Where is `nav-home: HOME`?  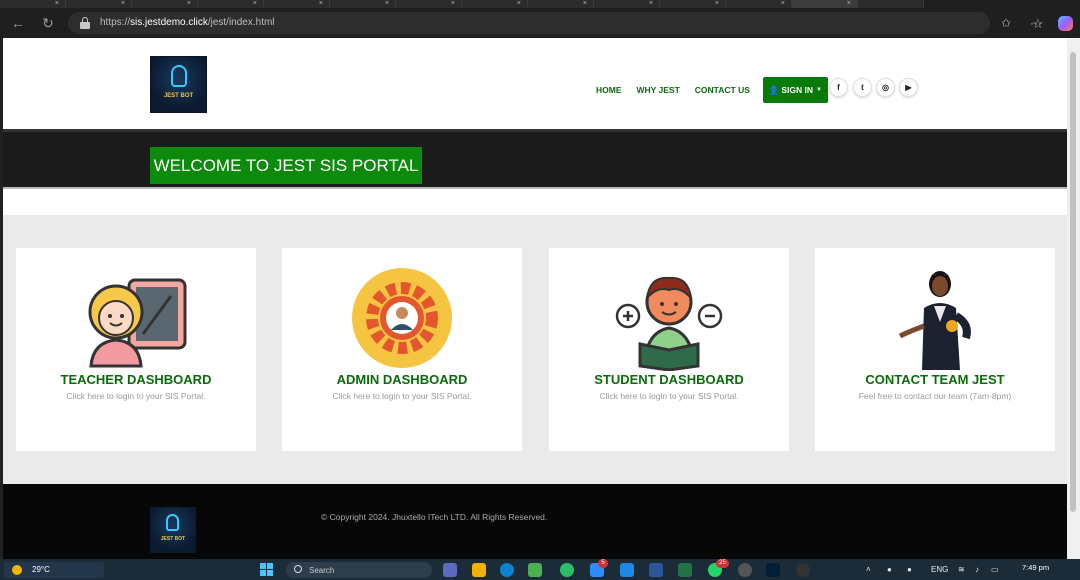
nav-home: HOME is located at coordinates (609, 90).